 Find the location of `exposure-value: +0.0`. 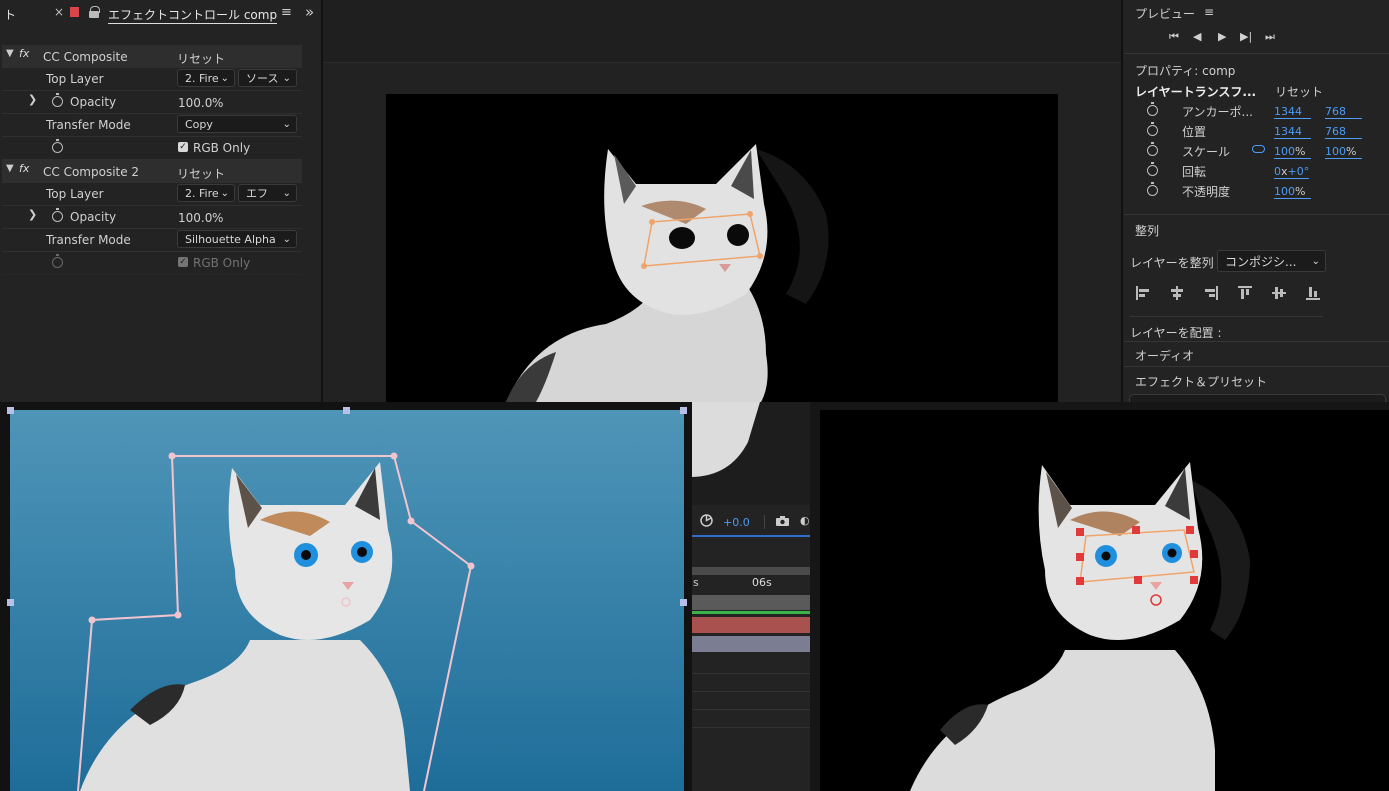

exposure-value: +0.0 is located at coordinates (736, 522).